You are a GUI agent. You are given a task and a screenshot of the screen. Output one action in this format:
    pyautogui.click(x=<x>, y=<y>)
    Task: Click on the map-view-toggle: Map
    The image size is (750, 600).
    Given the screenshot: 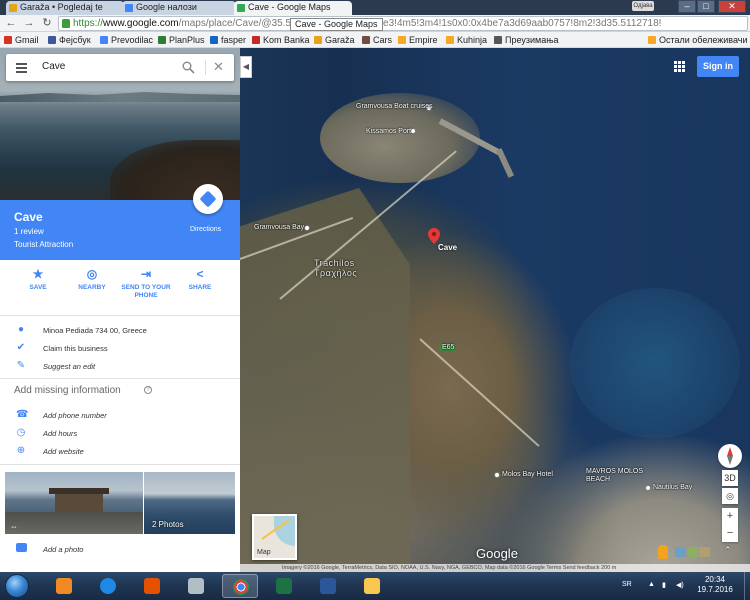 What is the action you would take?
    pyautogui.click(x=274, y=537)
    